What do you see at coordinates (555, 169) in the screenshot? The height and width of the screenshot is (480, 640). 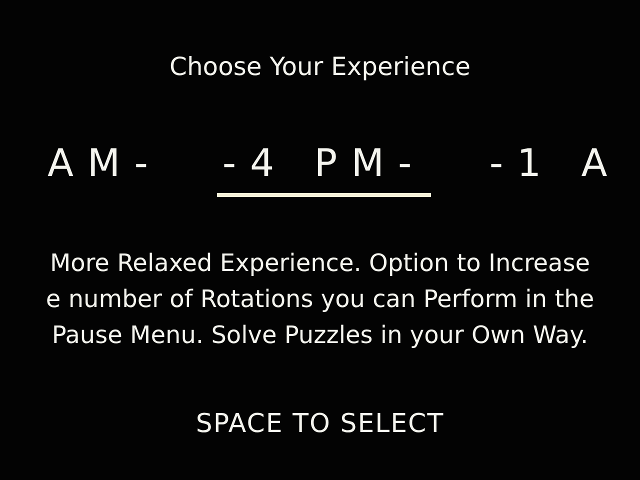 I see `time-option: -1 A` at bounding box center [555, 169].